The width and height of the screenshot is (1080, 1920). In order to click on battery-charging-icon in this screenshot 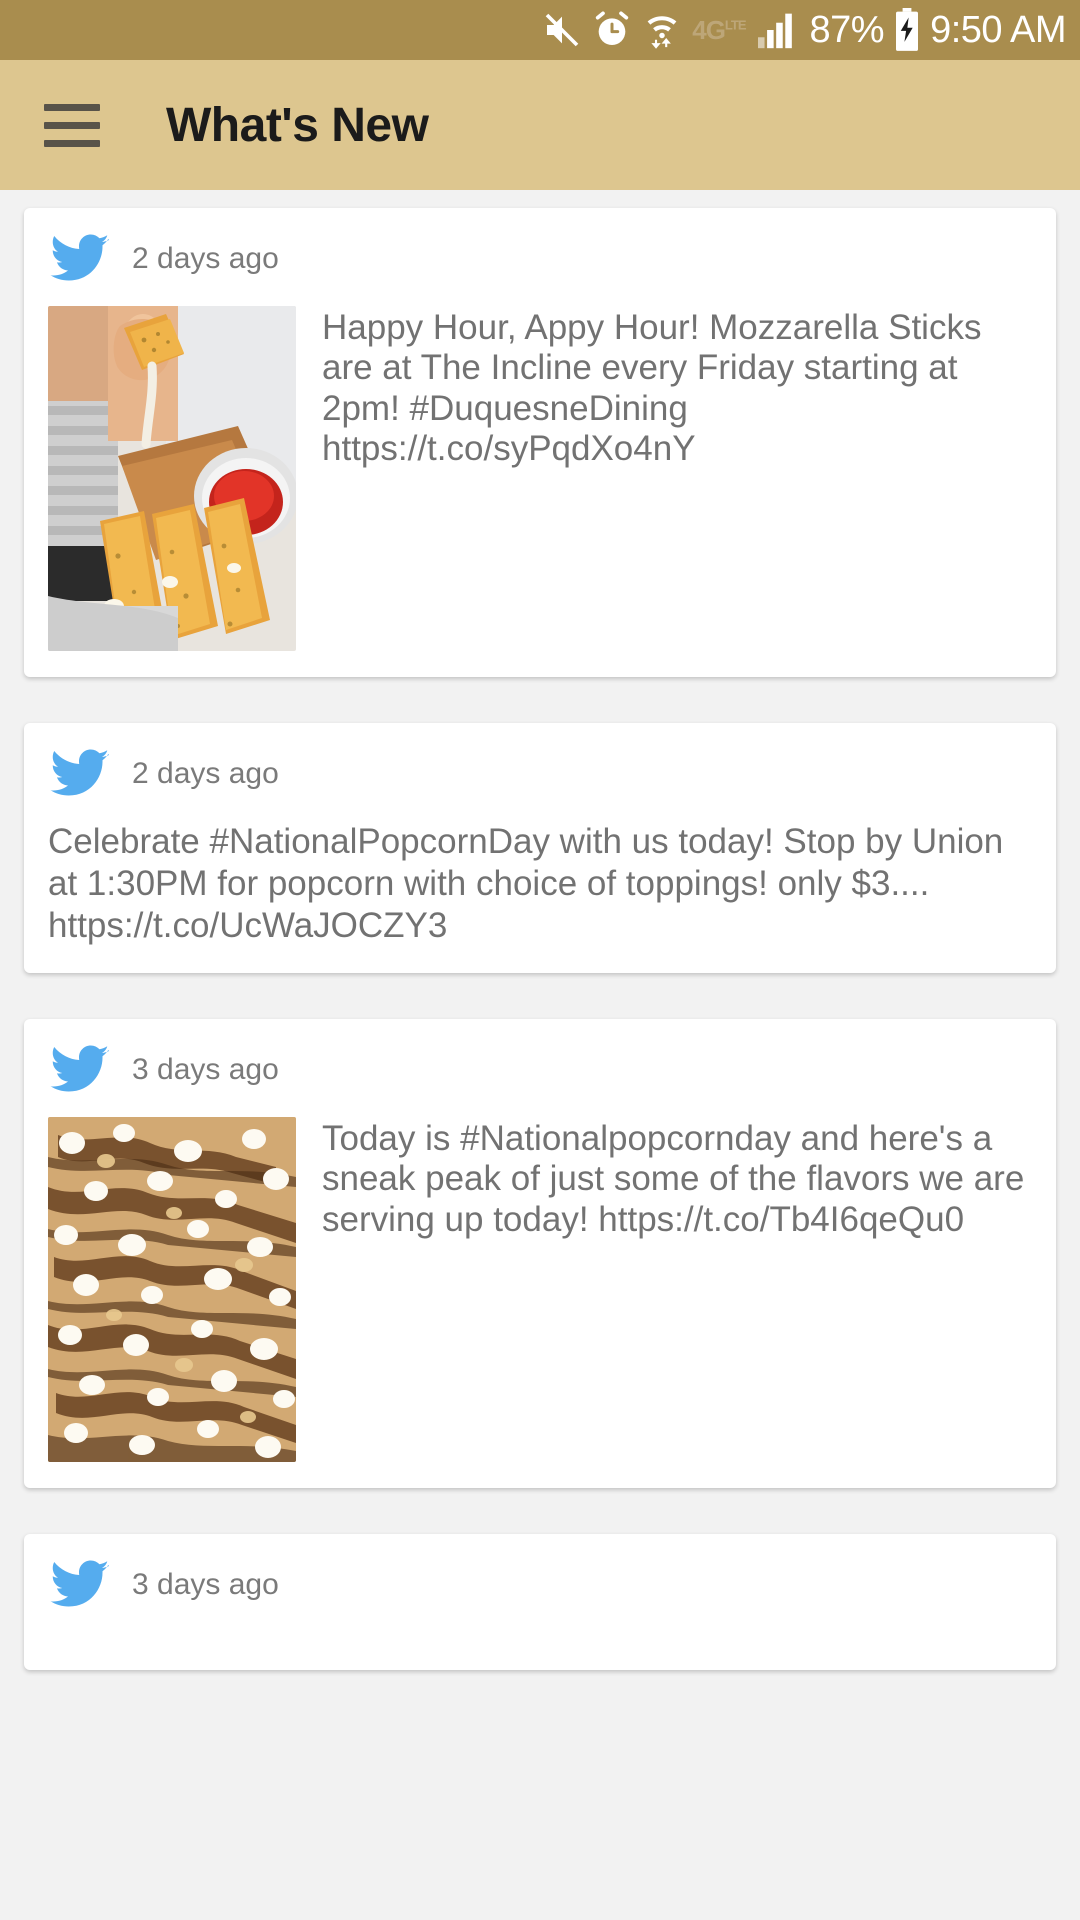, I will do `click(907, 30)`.